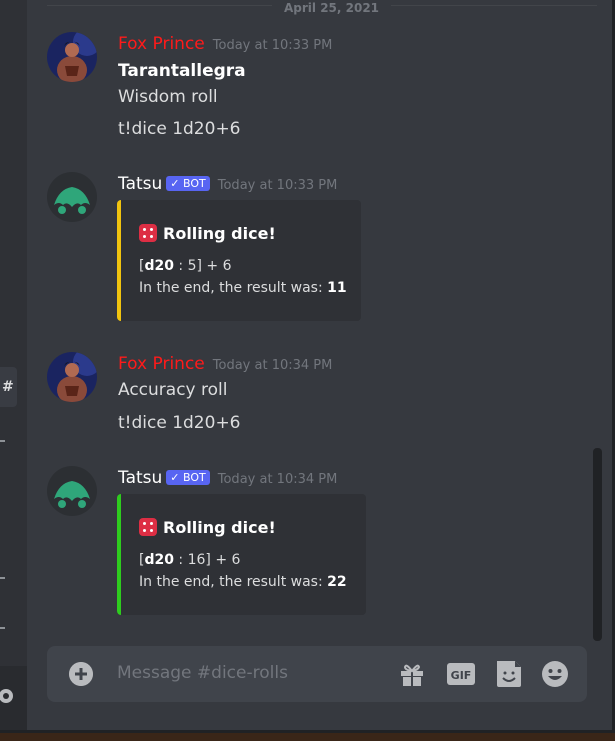 This screenshot has width=615, height=741. Describe the element at coordinates (337, 288) in the screenshot. I see `result-value: 11` at that location.